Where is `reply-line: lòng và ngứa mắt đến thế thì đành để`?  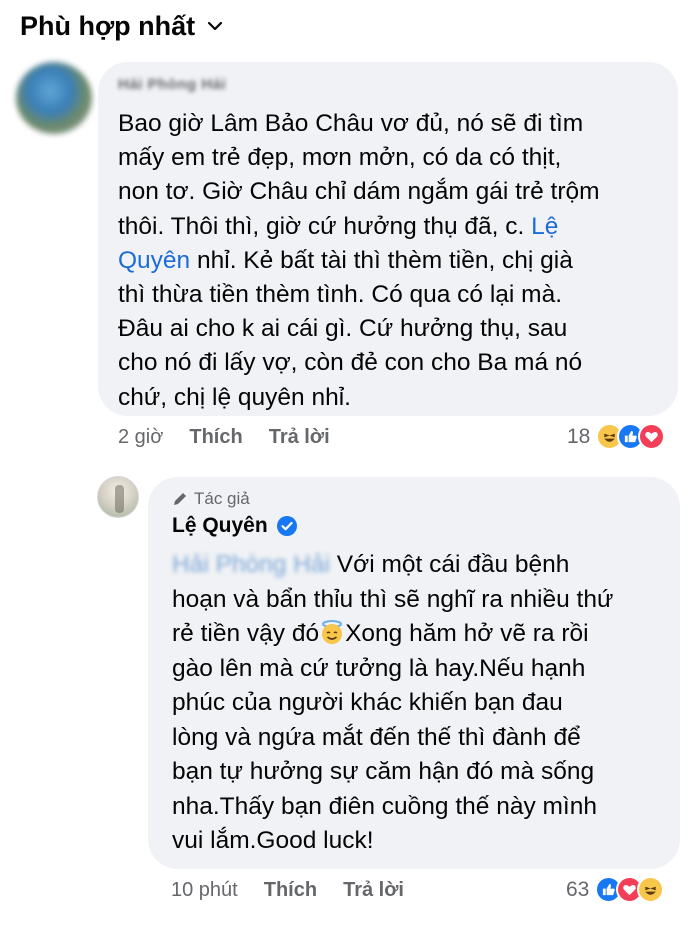
reply-line: lòng và ngứa mắt đến thế thì đành để is located at coordinates (376, 737).